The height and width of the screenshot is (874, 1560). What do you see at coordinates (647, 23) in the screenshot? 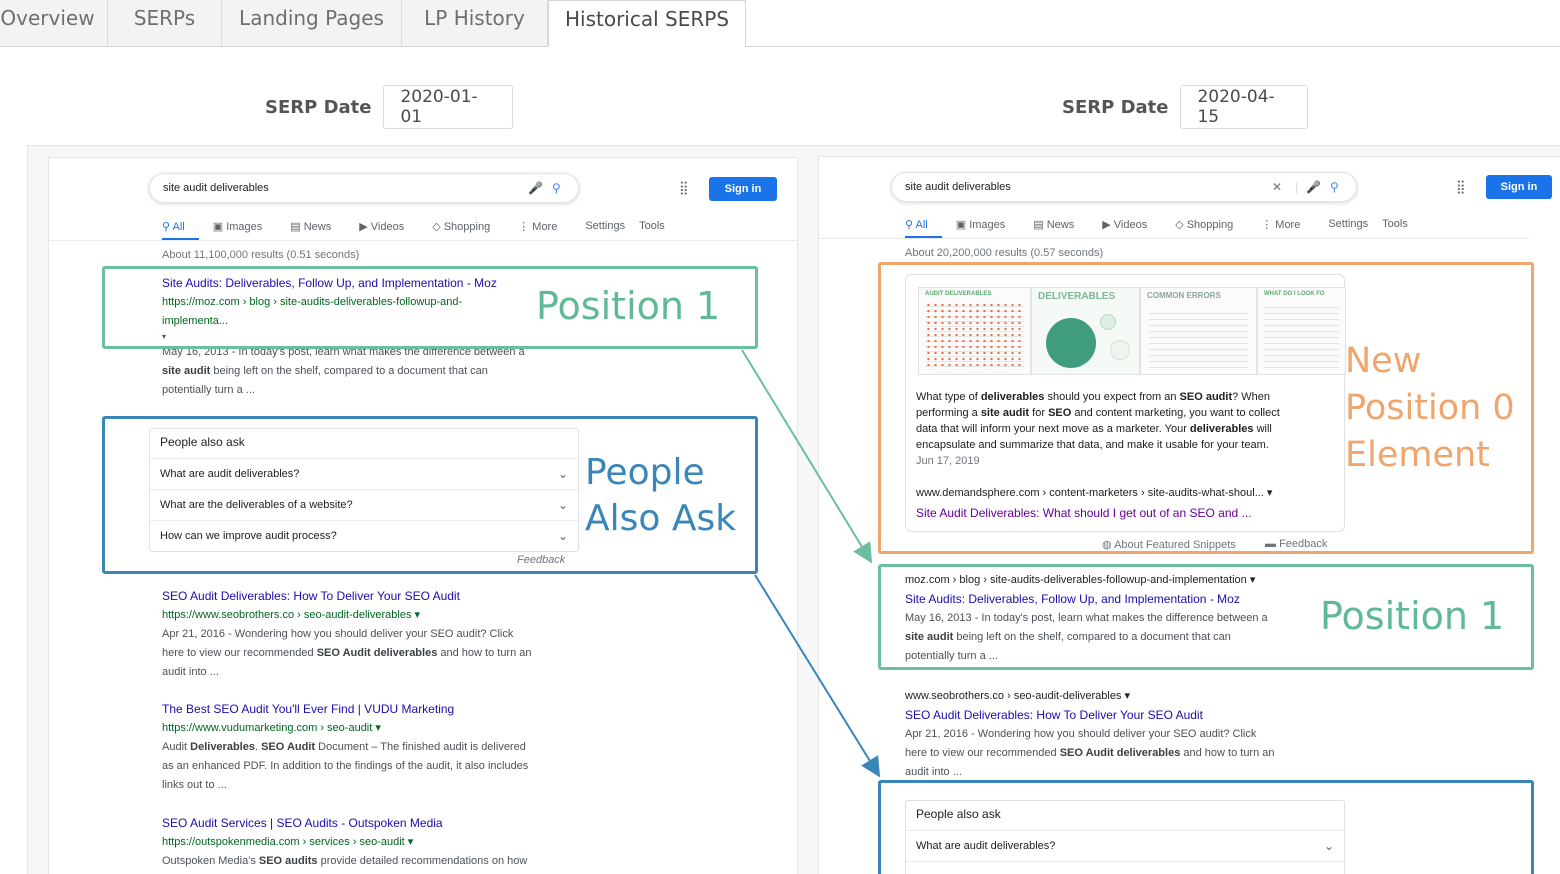
I see `tab-historical-serps: Historical SERPS` at bounding box center [647, 23].